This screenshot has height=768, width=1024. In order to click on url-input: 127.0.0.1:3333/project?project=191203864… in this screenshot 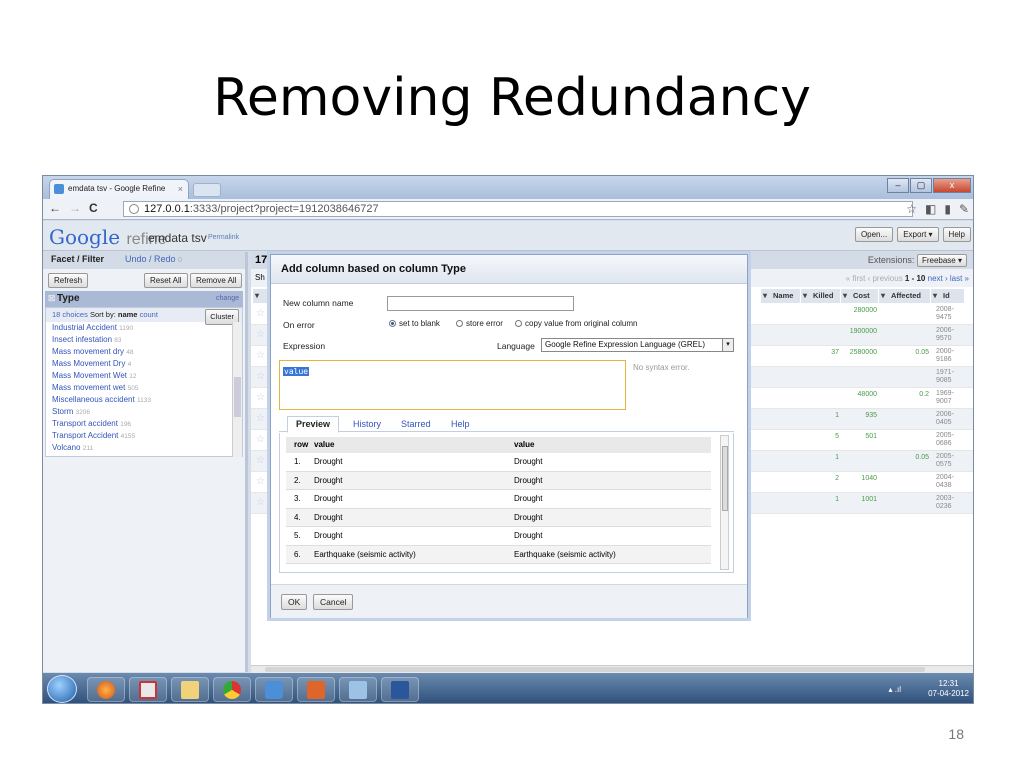, I will do `click(518, 209)`.